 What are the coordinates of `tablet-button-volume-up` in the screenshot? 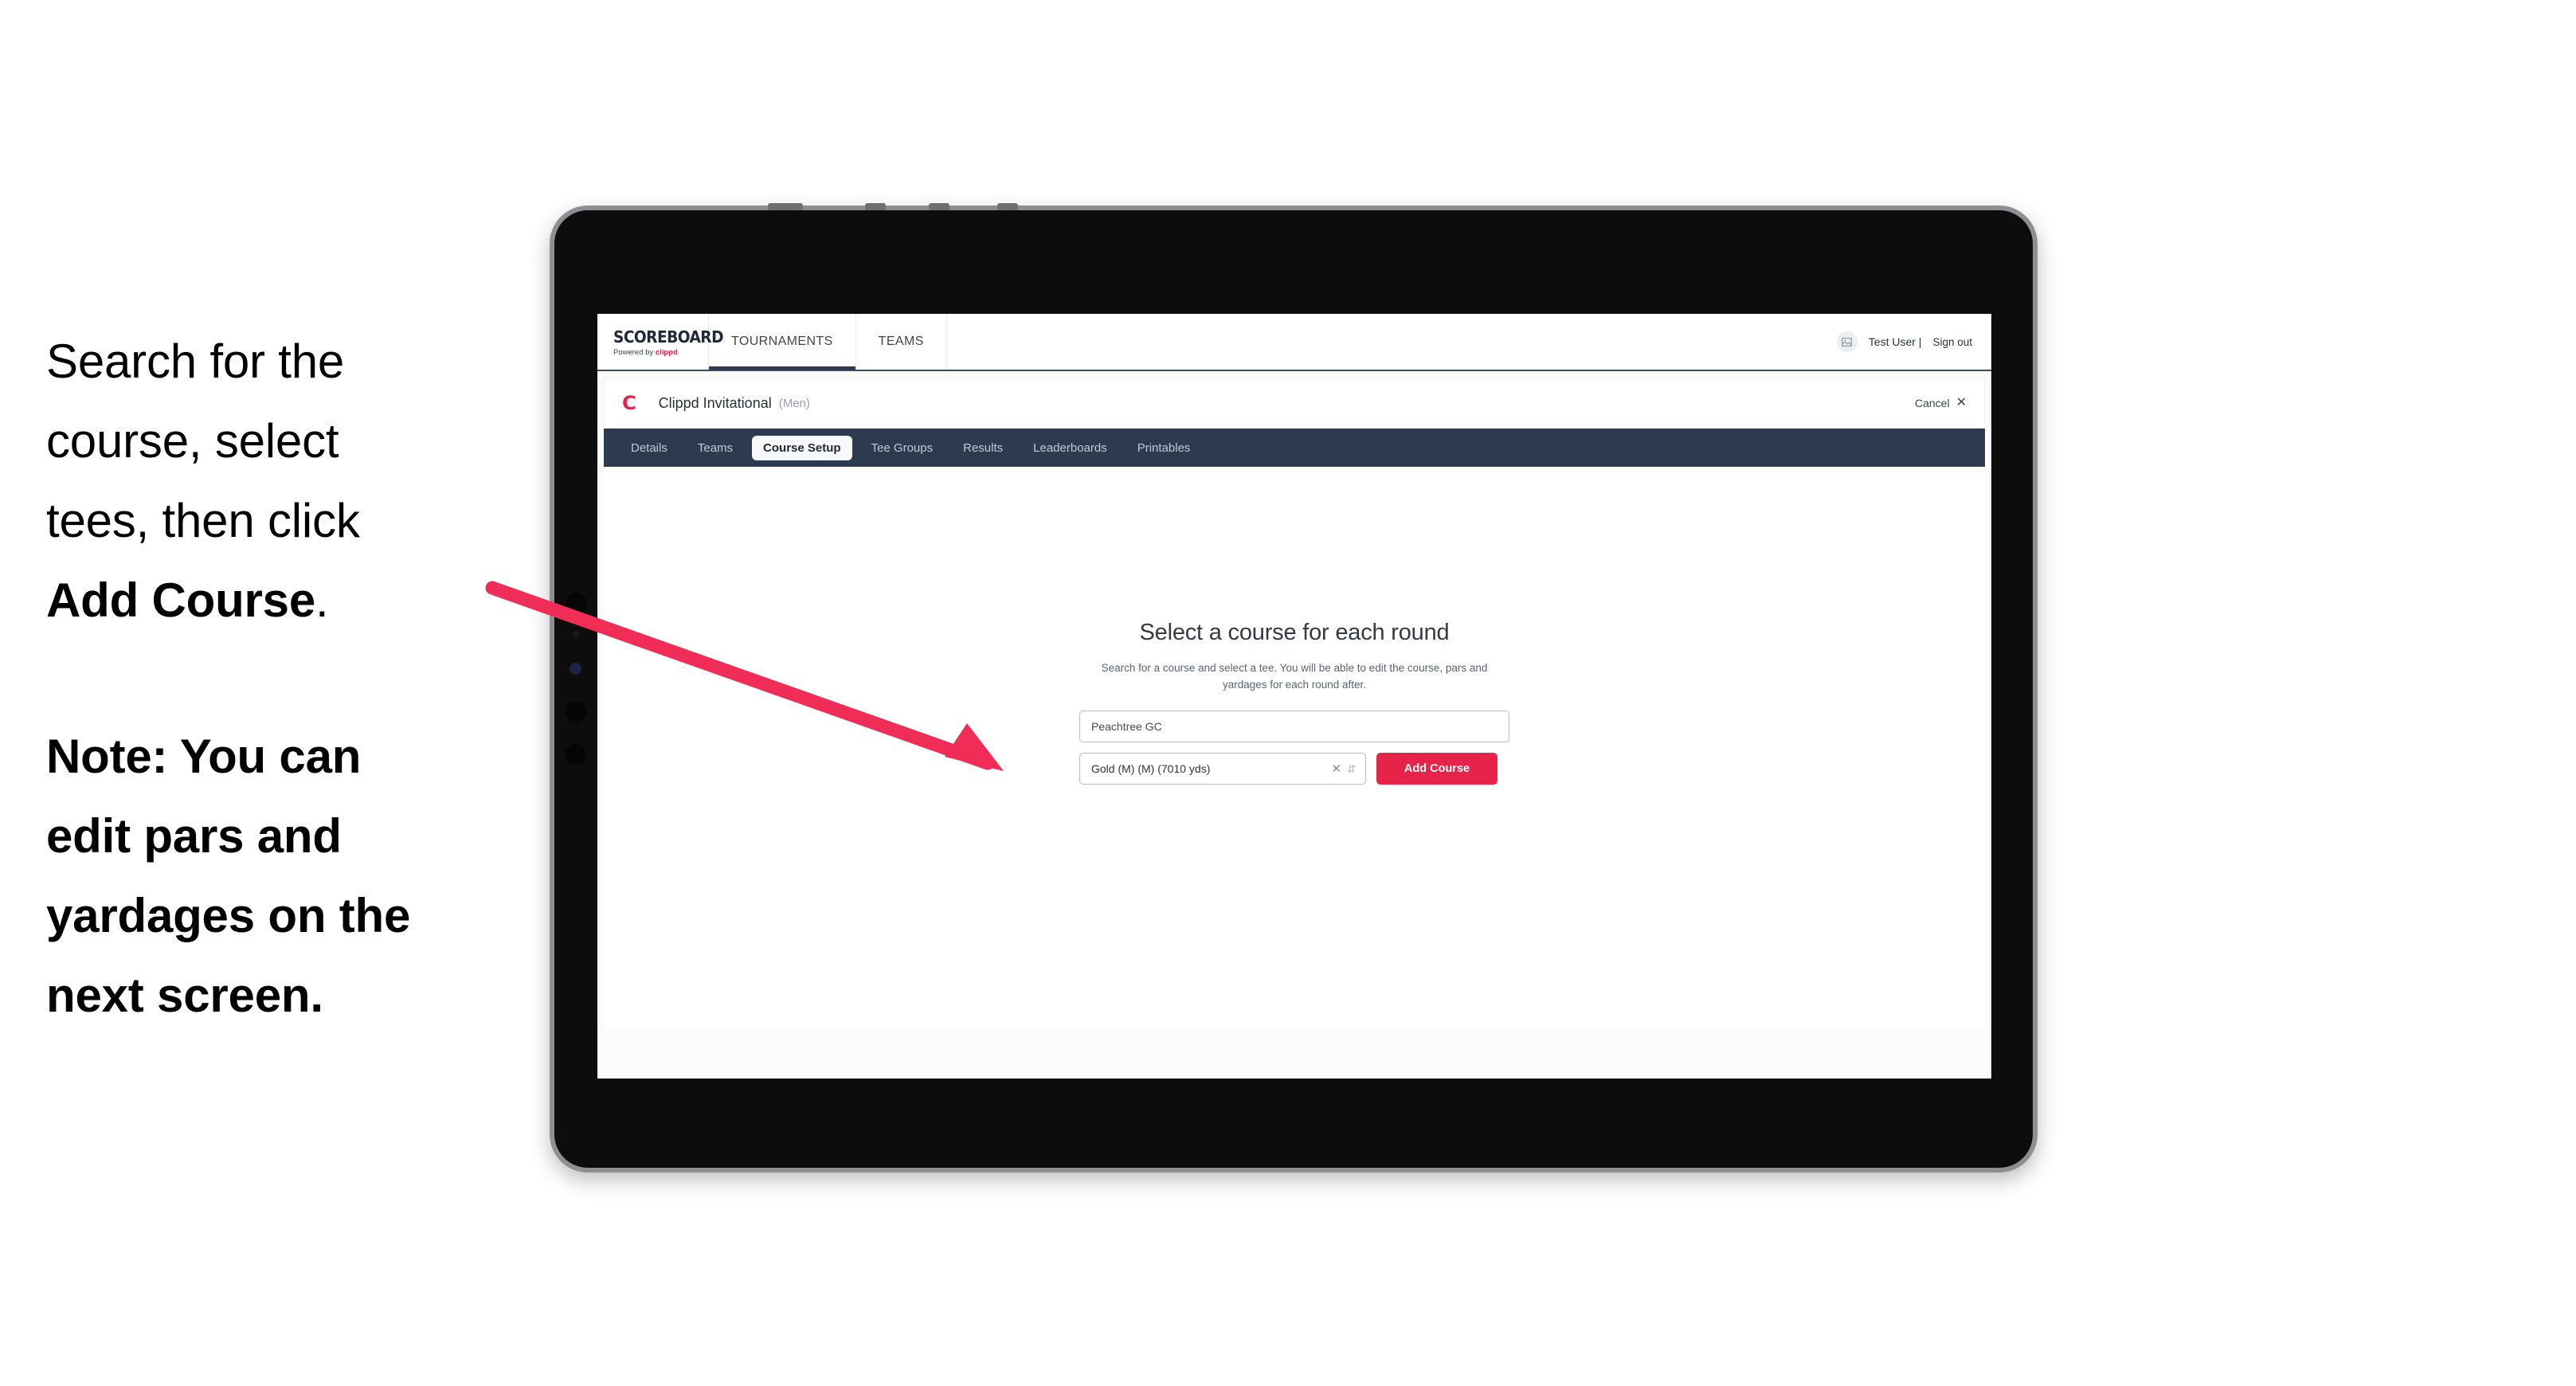 It's located at (875, 207).